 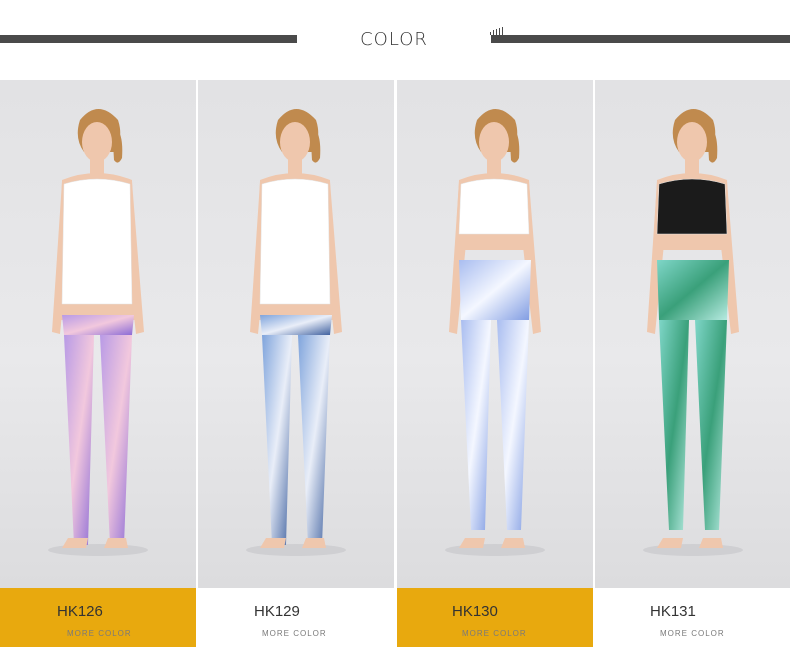 I want to click on product-code: HK126, so click(x=80, y=611).